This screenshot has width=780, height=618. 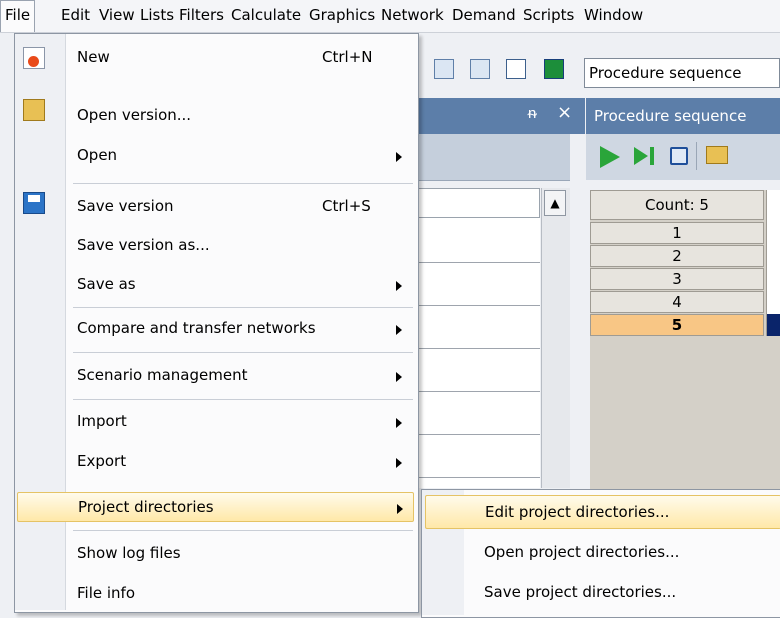 What do you see at coordinates (677, 325) in the screenshot?
I see `grid-row-selected: 5` at bounding box center [677, 325].